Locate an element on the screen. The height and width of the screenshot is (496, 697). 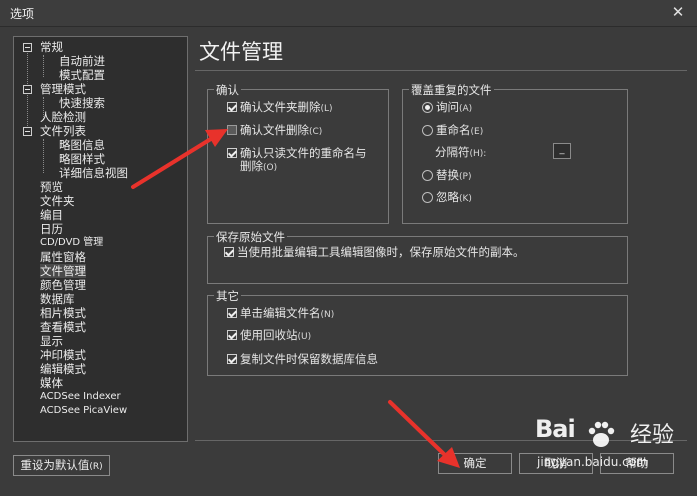
confirm-readonly-rename-label-2: 删除(O) is located at coordinates (258, 167).